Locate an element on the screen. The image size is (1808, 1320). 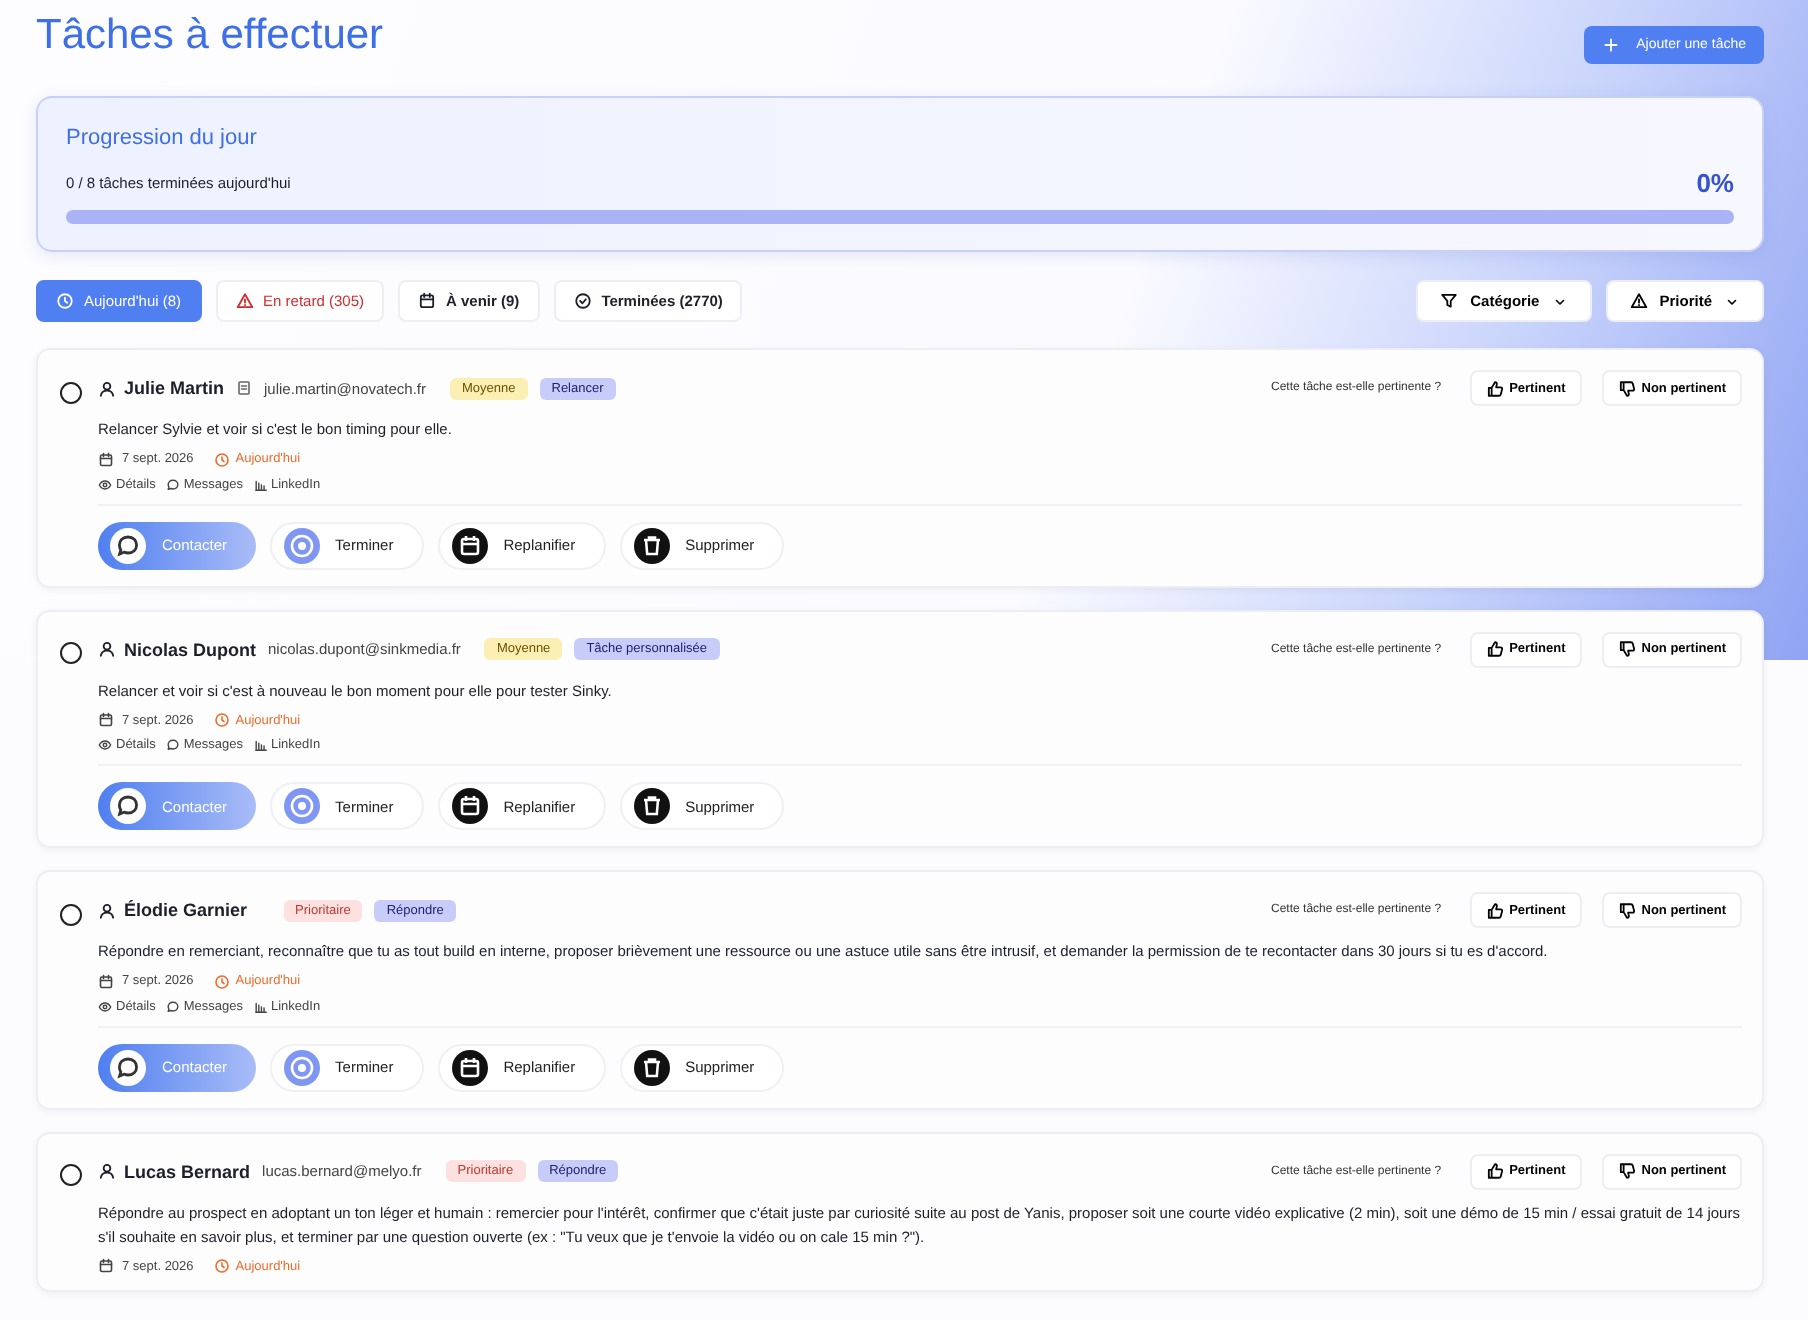
plus-icon is located at coordinates (1611, 45).